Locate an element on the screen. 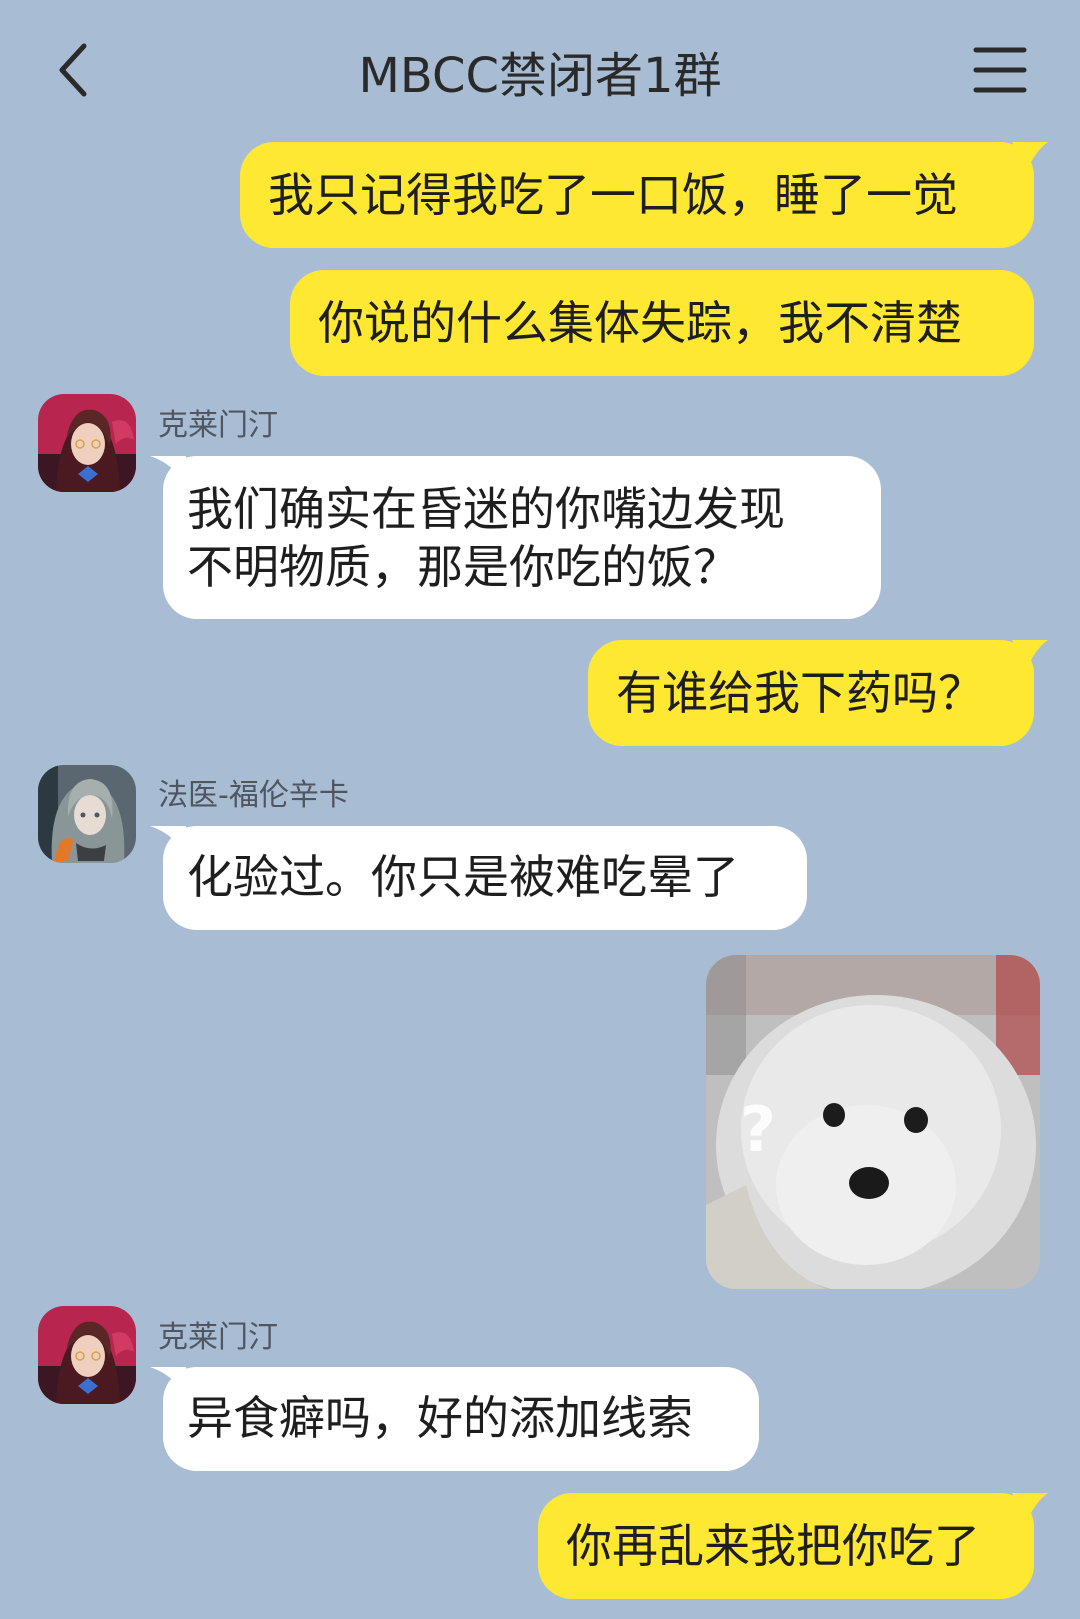 The image size is (1080, 1619). chat-header: MBCC禁闭者1群 is located at coordinates (540, 70).